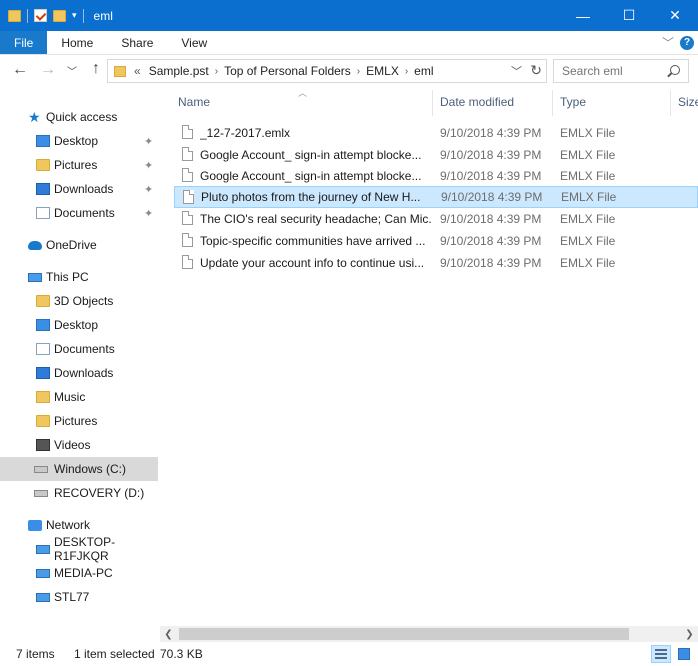 The width and height of the screenshot is (698, 666). What do you see at coordinates (77, 42) in the screenshot?
I see `tab-home: Home` at bounding box center [77, 42].